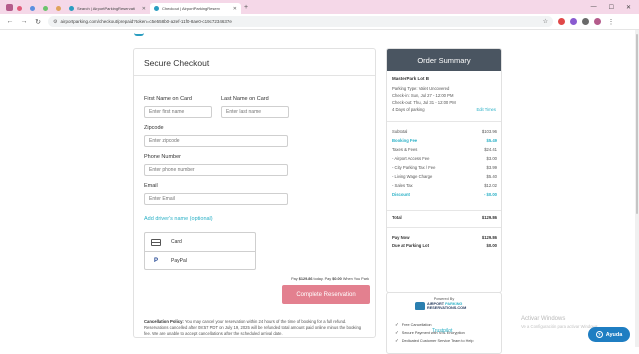  I want to click on brand-logo: AIRPORT PARKING RESERVATIONS.COM, so click(440, 306).